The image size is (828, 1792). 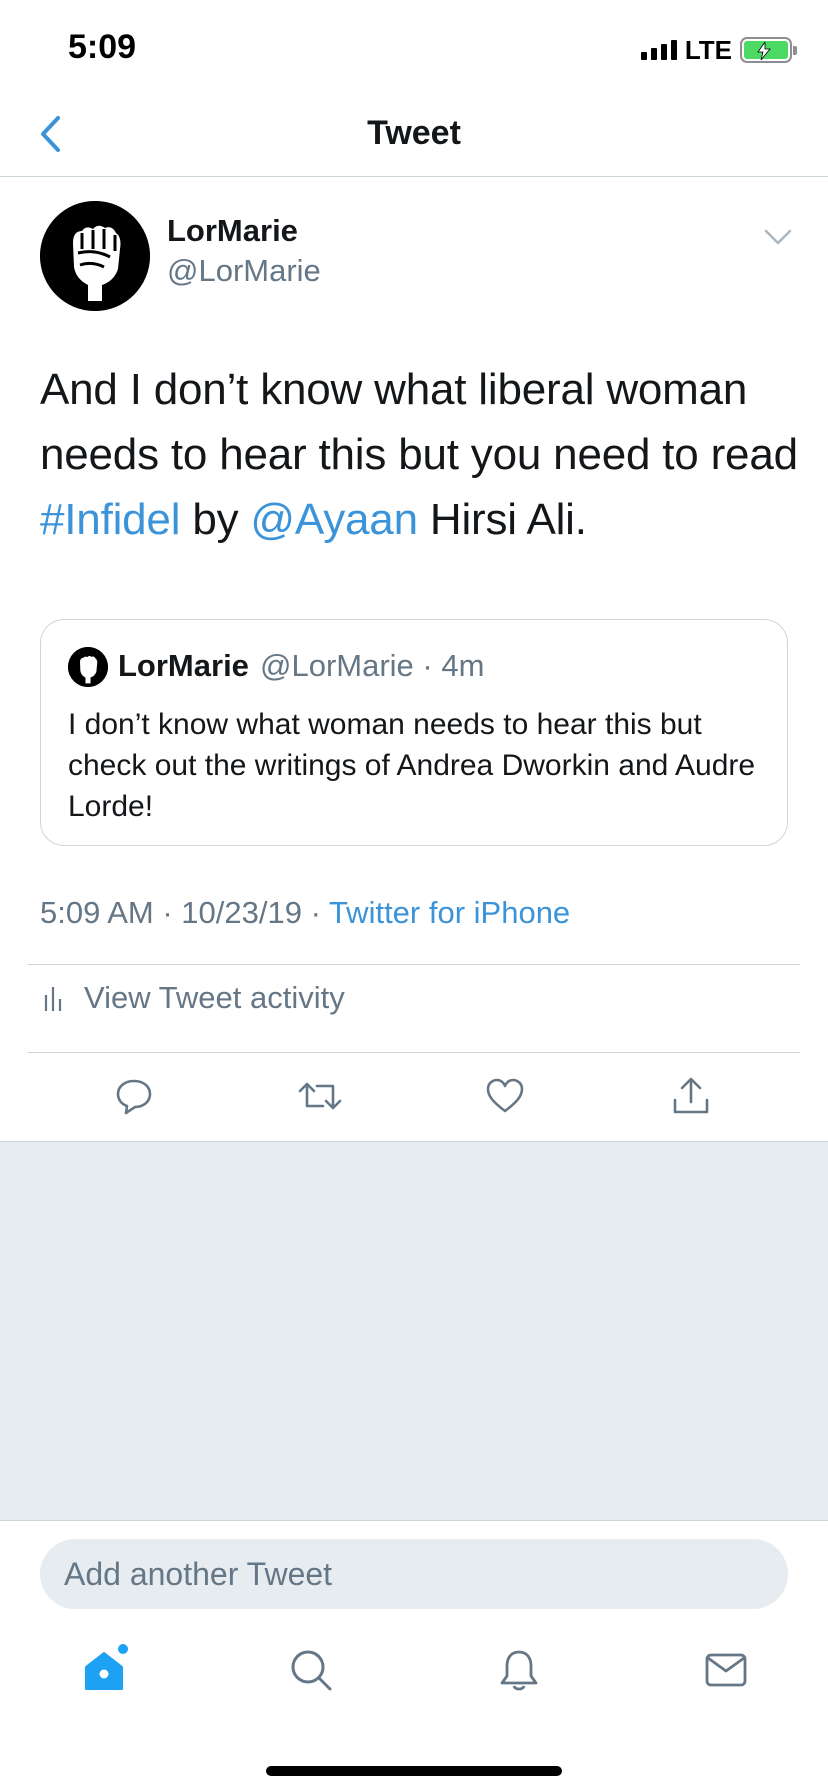 What do you see at coordinates (183, 665) in the screenshot?
I see `quoted-author-name: LorMarie` at bounding box center [183, 665].